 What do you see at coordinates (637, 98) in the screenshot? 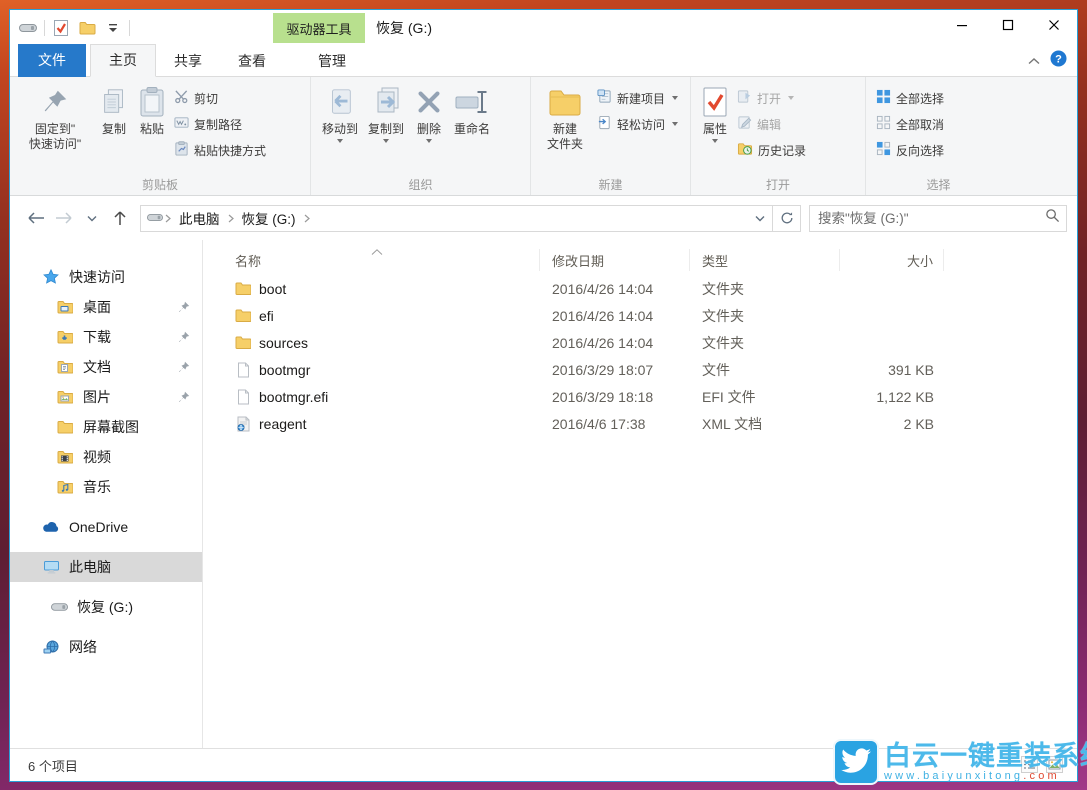
I see `new-item-button: 新建项目` at bounding box center [637, 98].